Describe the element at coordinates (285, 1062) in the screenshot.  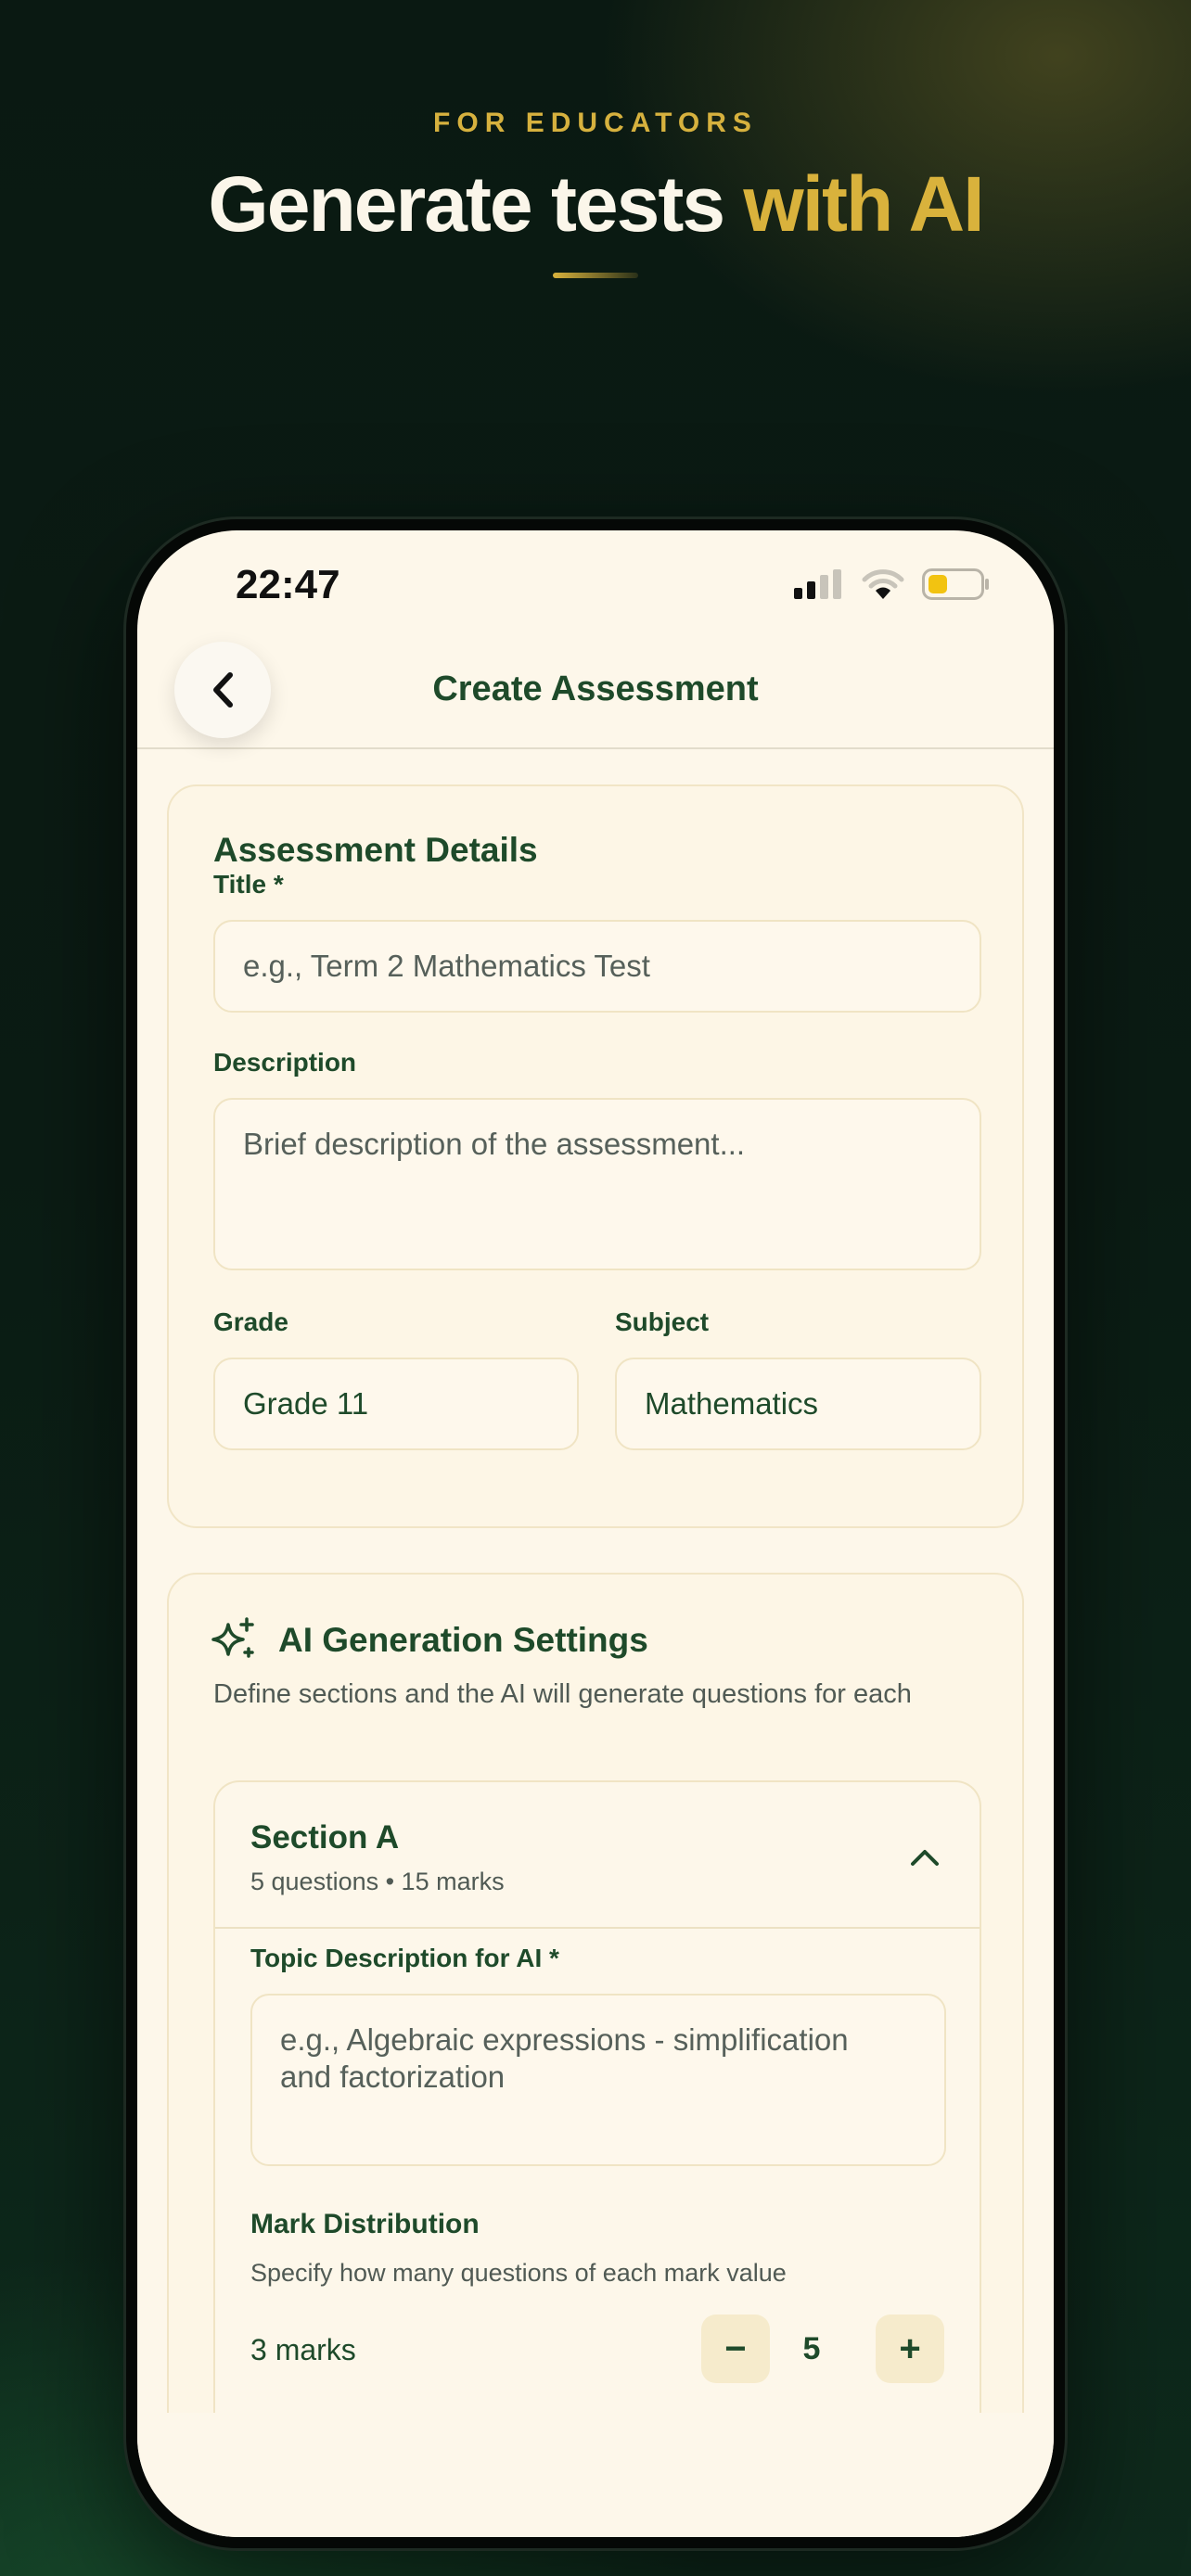
I see `description-label: Description` at that location.